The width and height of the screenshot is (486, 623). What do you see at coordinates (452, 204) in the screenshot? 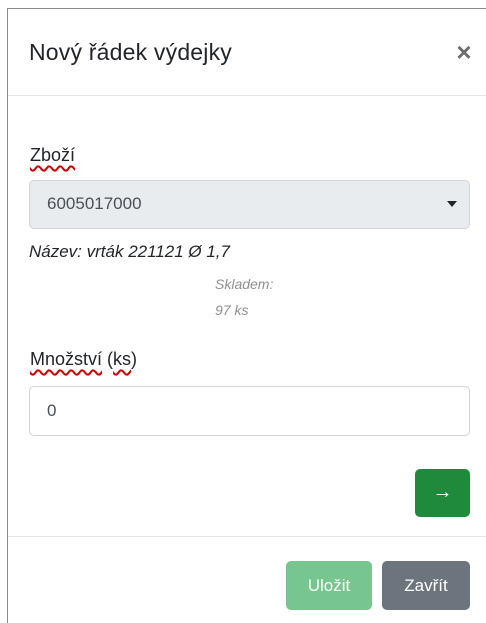
I see `chevron-down-icon` at bounding box center [452, 204].